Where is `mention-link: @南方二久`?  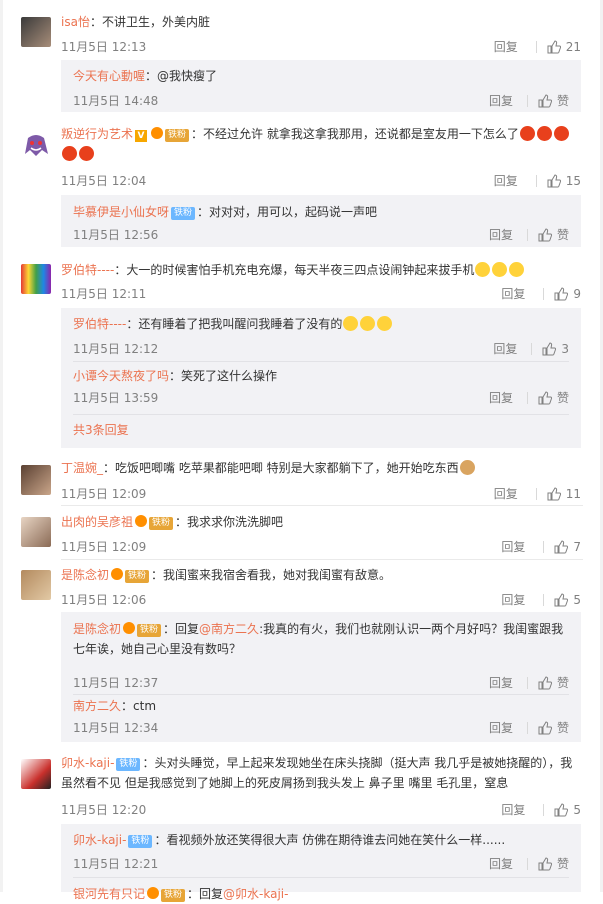
mention-link: @南方二久 is located at coordinates (229, 629).